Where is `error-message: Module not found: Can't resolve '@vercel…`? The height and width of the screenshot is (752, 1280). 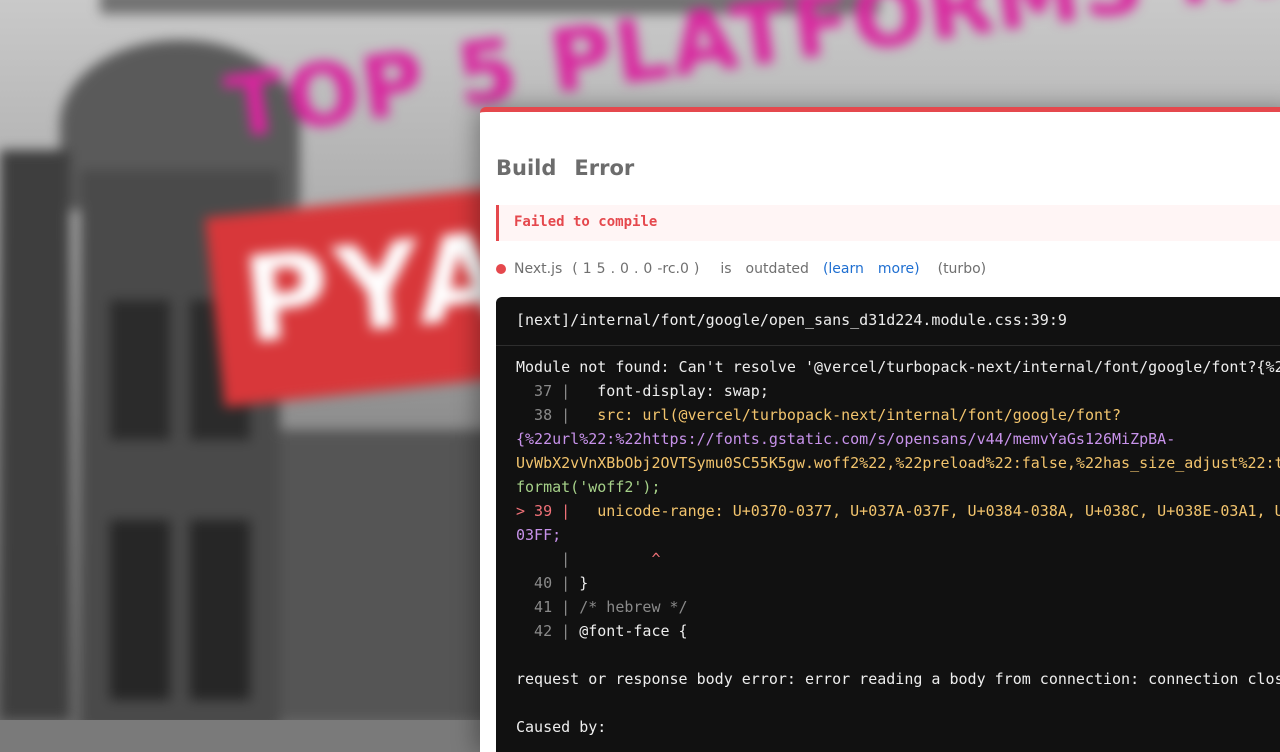 error-message: Module not found: Can't resolve '@vercel… is located at coordinates (898, 367).